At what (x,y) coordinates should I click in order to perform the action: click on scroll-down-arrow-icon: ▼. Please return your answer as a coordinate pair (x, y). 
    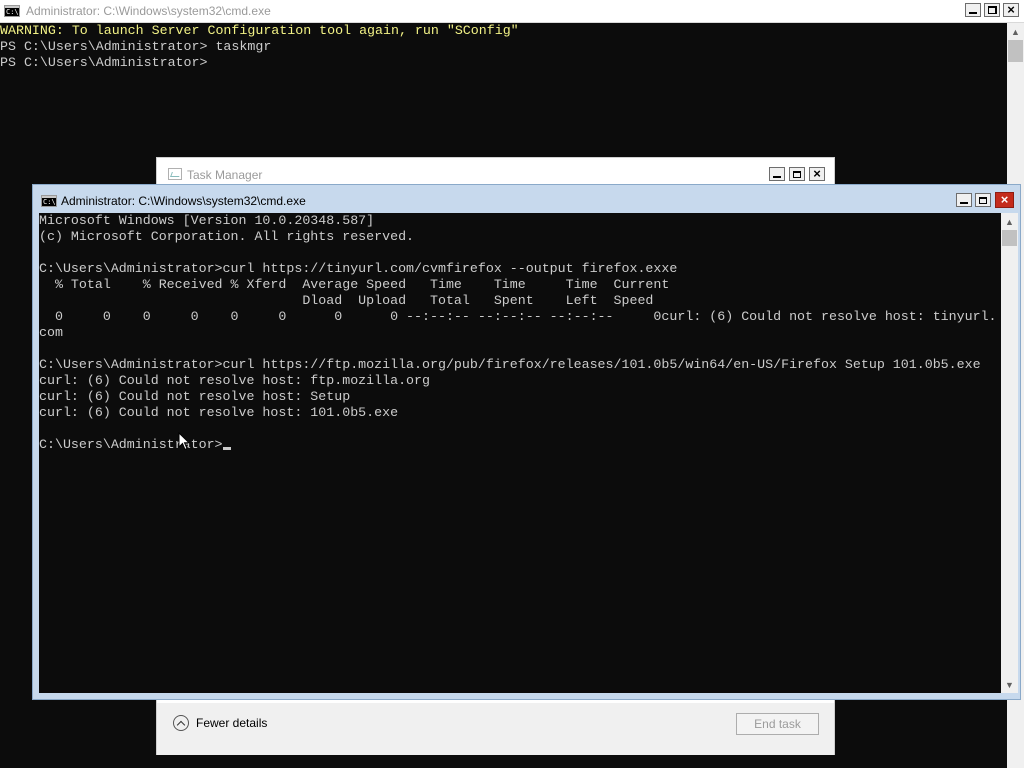
    Looking at the image, I should click on (1009, 684).